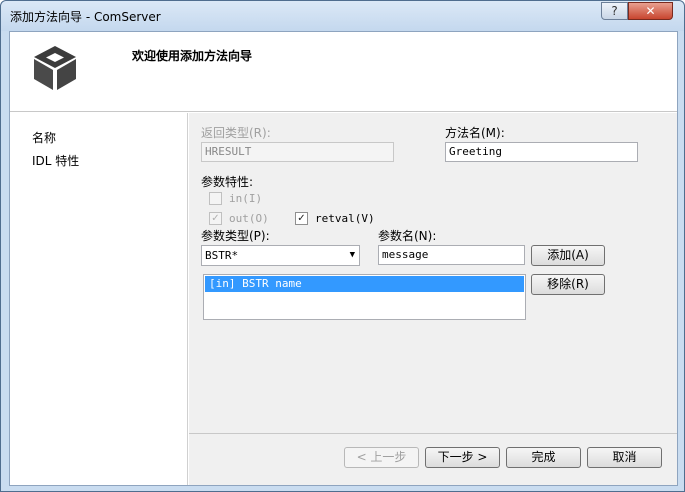  Describe the element at coordinates (451, 255) in the screenshot. I see `param-name-field: message` at that location.